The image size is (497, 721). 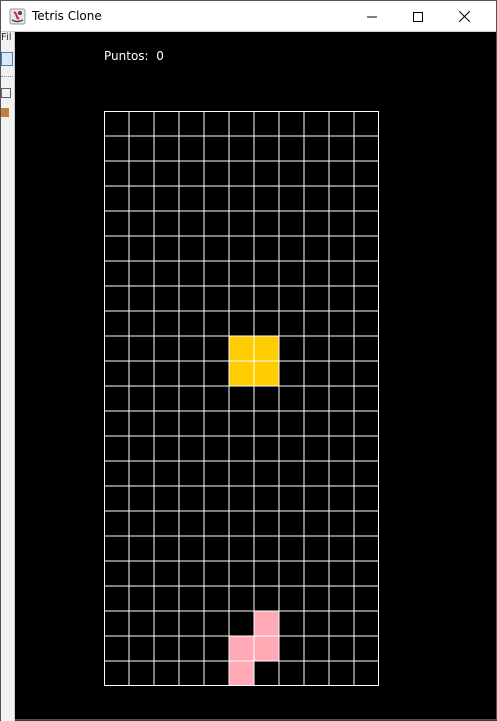 What do you see at coordinates (8, 376) in the screenshot?
I see `background-window-strip: Fil` at bounding box center [8, 376].